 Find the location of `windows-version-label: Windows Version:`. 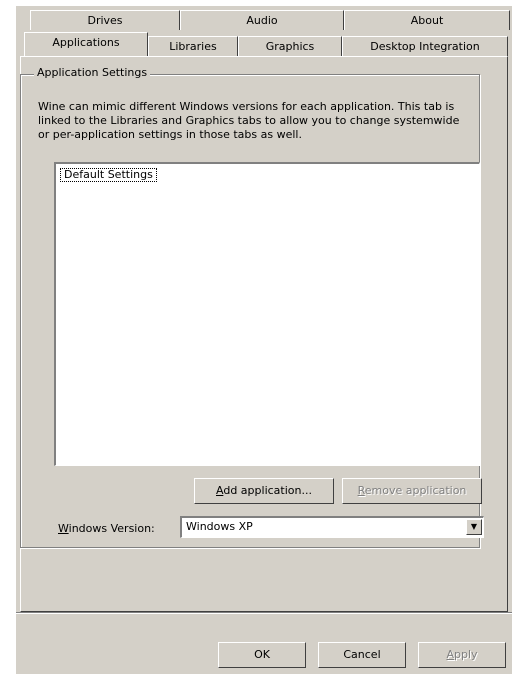

windows-version-label: Windows Version: is located at coordinates (106, 528).